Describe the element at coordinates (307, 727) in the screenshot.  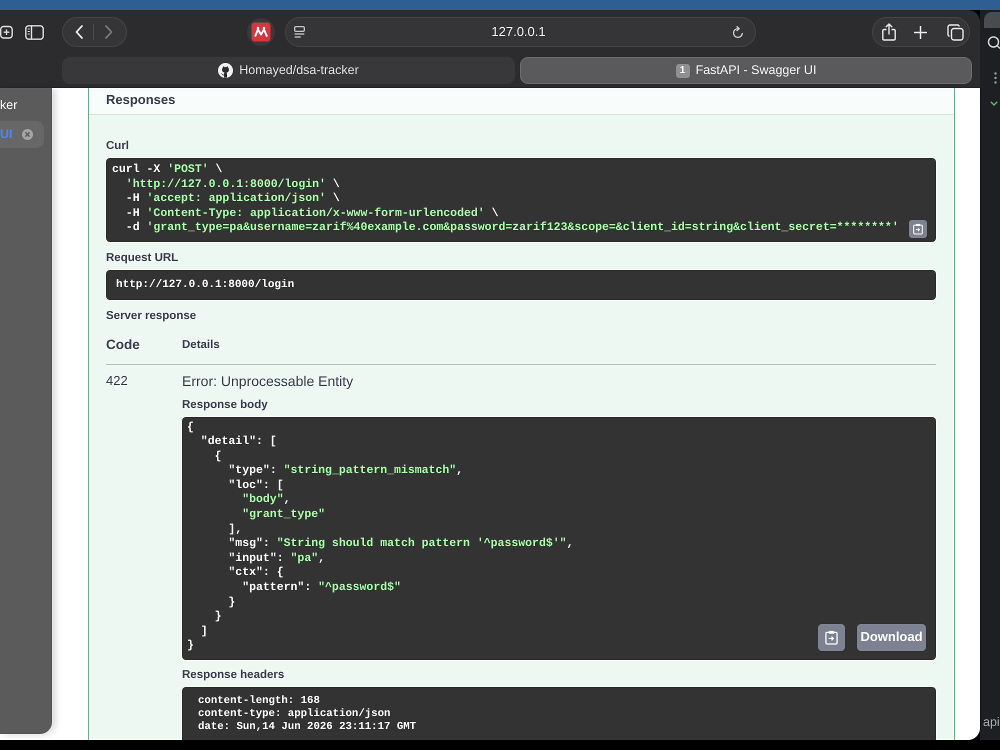
I see `header-line: date: Sun,14 Jun 2026 23:11:17 GMT` at that location.